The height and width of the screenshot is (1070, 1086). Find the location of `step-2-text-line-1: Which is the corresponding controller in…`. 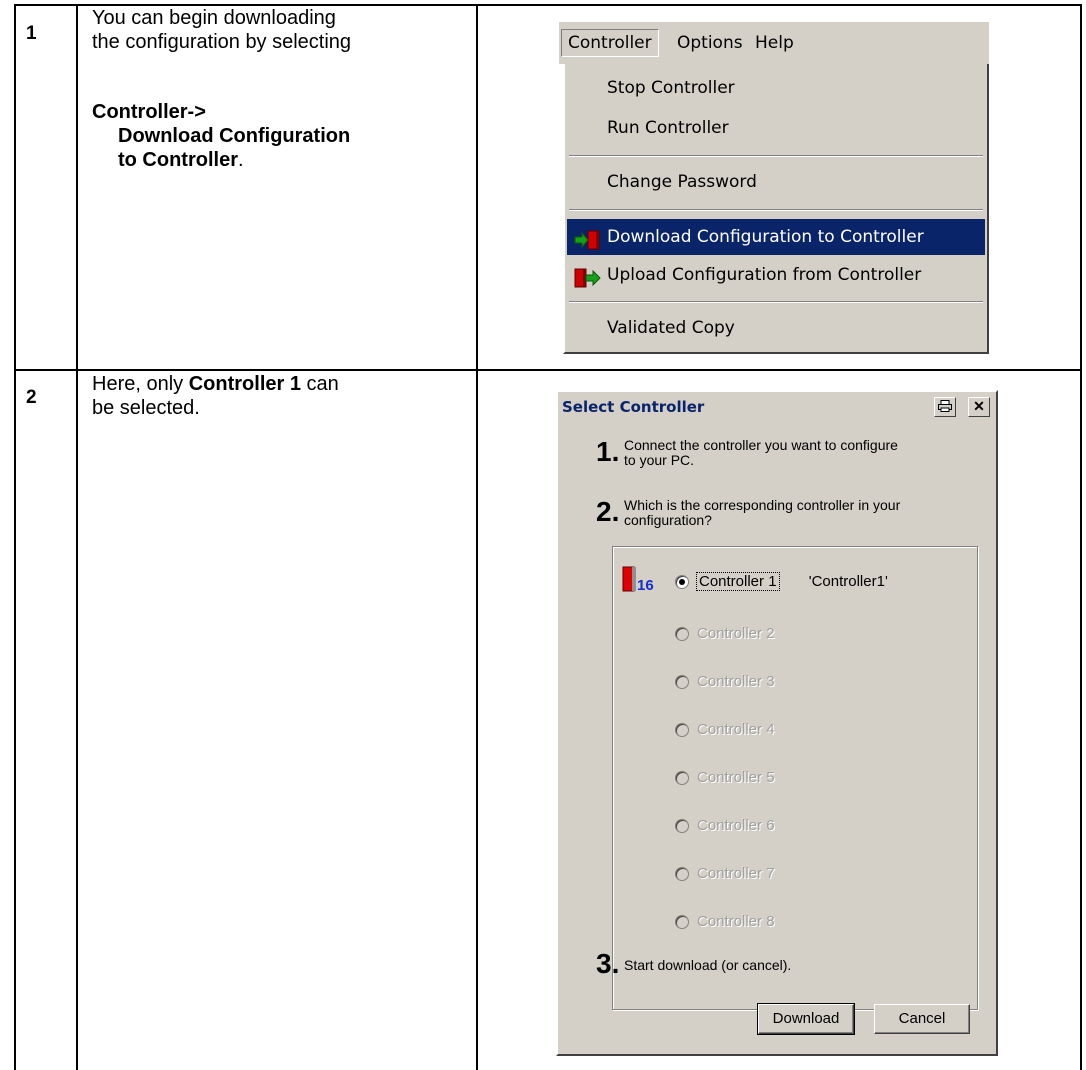

step-2-text-line-1: Which is the corresponding controller in… is located at coordinates (762, 505).